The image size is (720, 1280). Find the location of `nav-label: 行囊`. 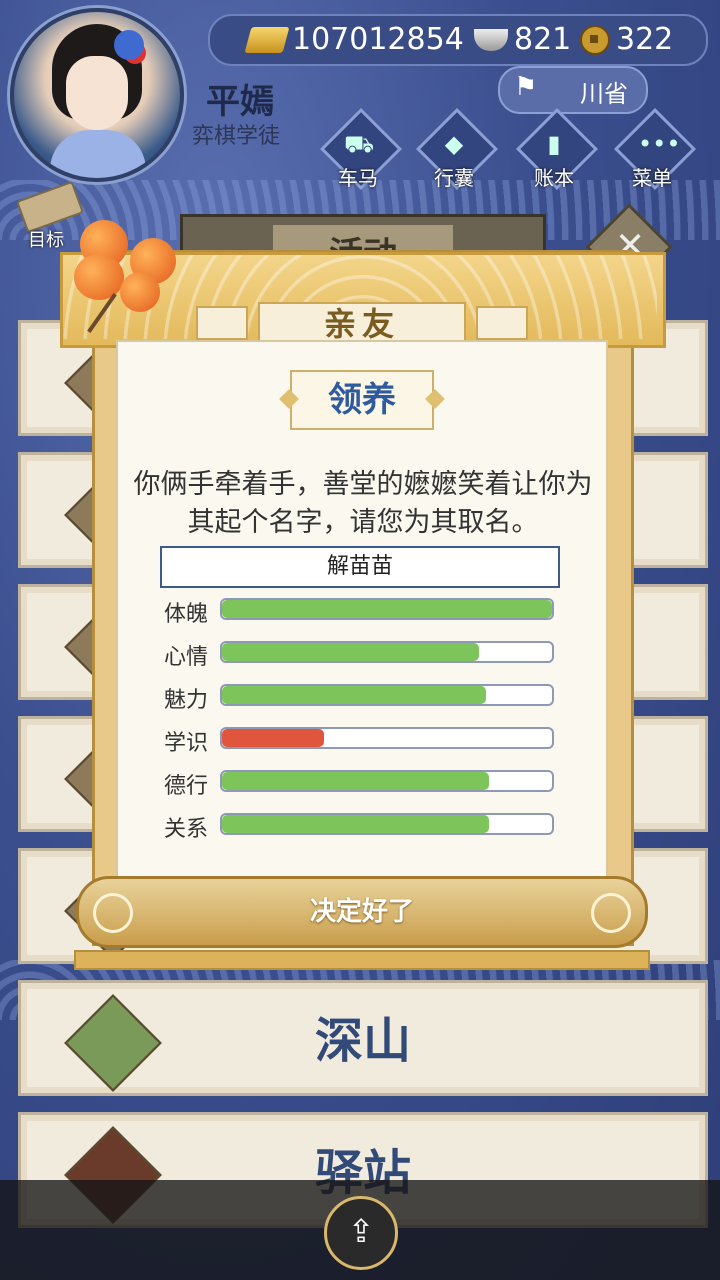

nav-label: 行囊 is located at coordinates (454, 178).